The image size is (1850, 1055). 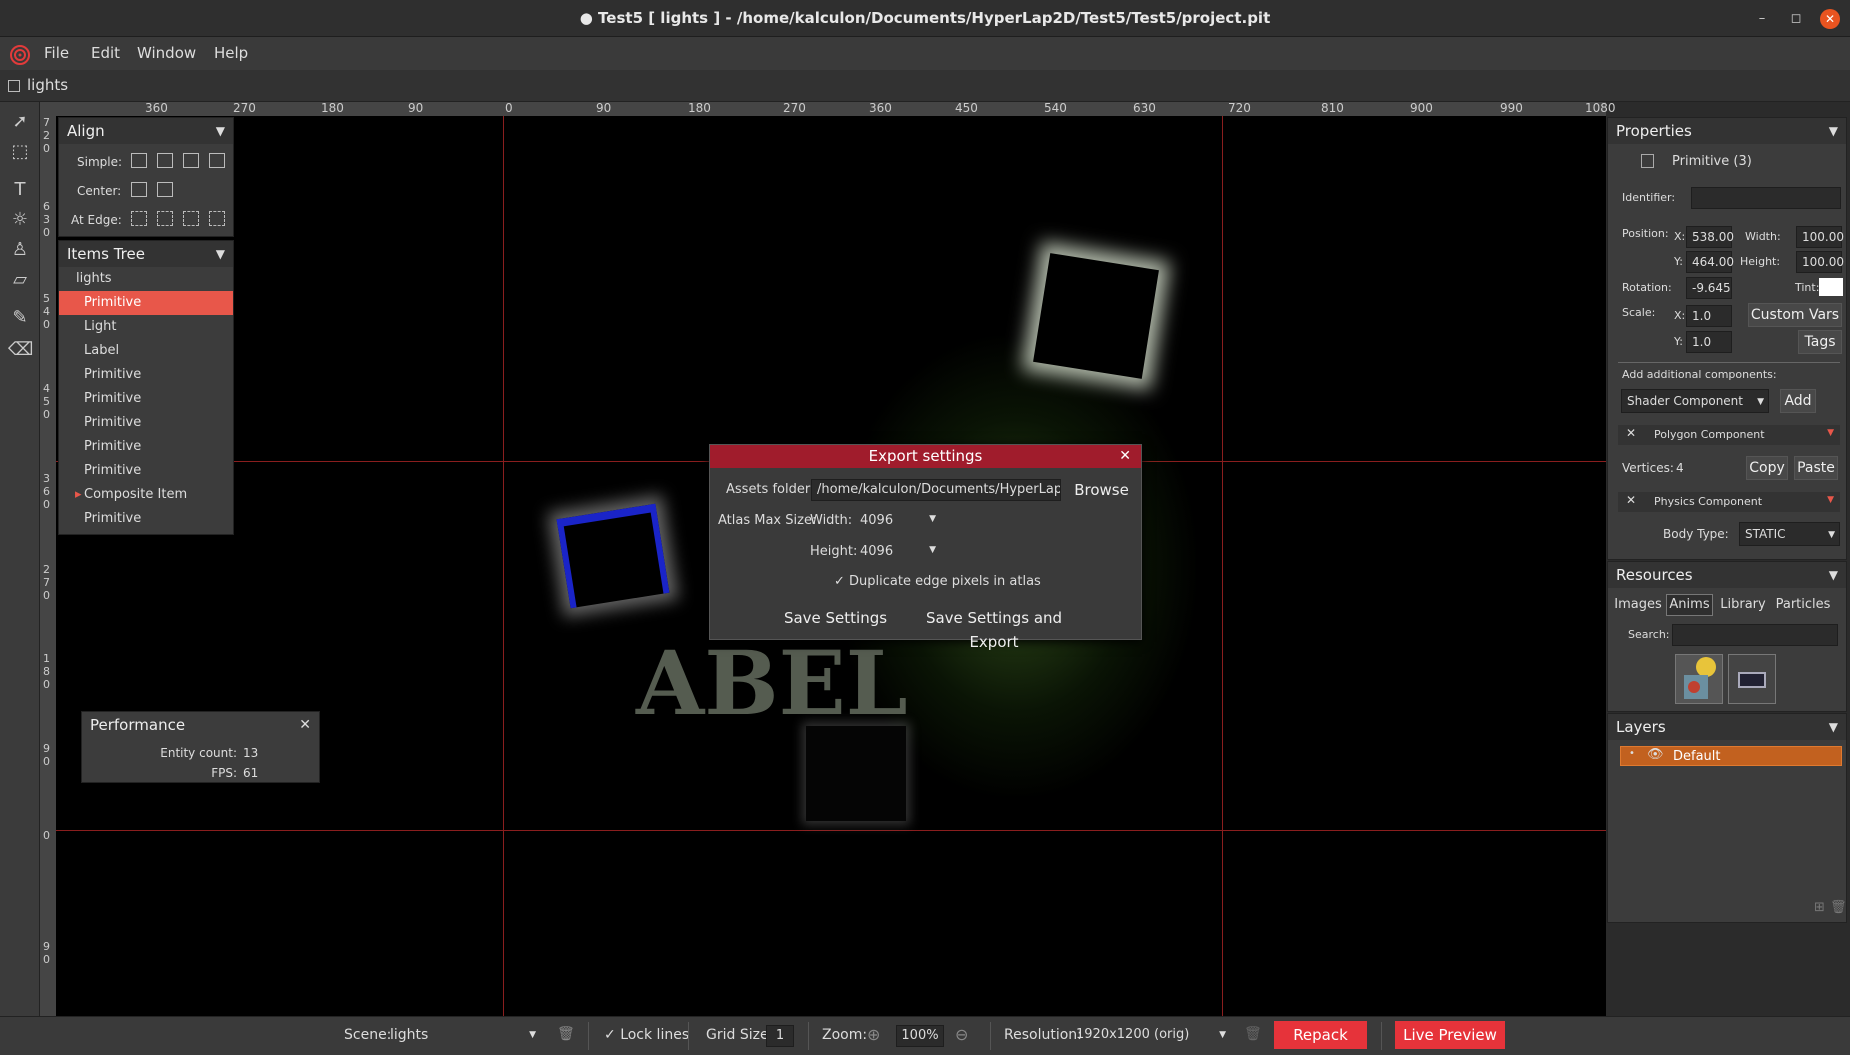 I want to click on eraser-tool-icon: ⌫, so click(x=20, y=350).